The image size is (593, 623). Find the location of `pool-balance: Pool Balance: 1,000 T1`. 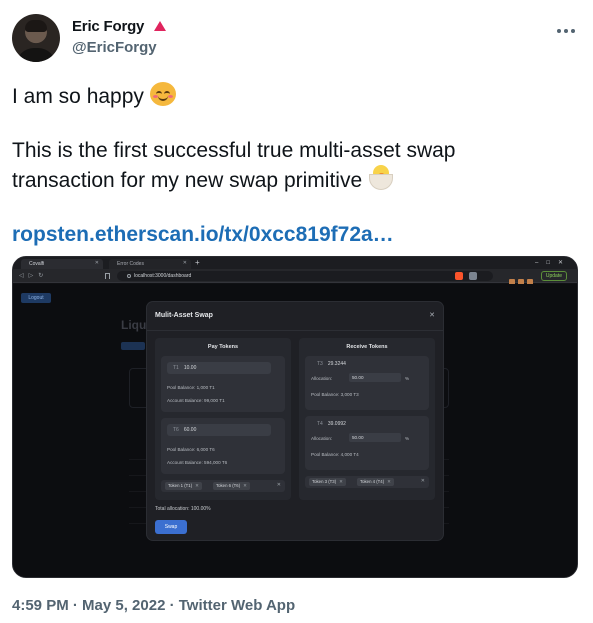

pool-balance: Pool Balance: 1,000 T1 is located at coordinates (191, 387).